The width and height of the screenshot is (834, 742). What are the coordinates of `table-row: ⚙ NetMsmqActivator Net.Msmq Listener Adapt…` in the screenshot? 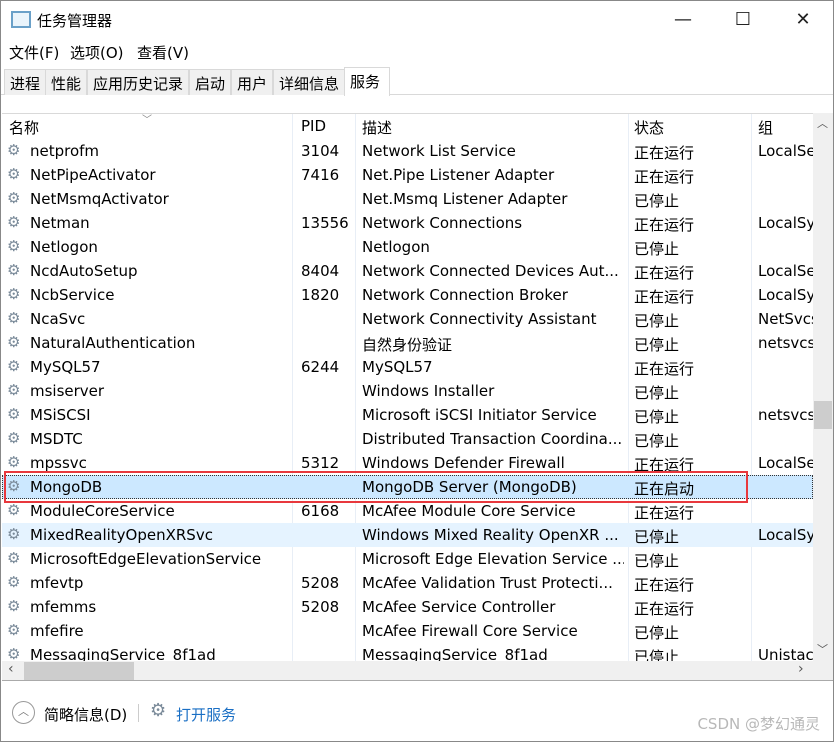 It's located at (407, 199).